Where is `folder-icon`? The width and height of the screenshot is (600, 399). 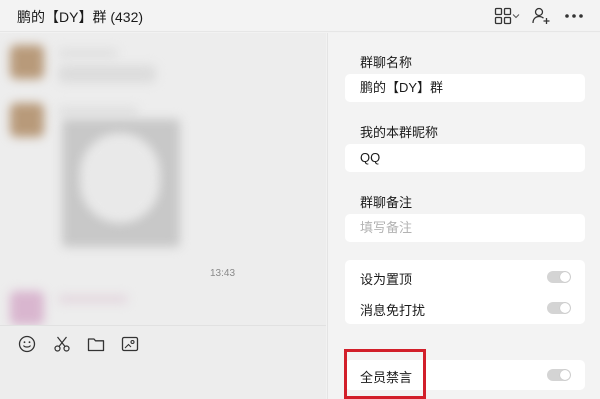 folder-icon is located at coordinates (96, 344).